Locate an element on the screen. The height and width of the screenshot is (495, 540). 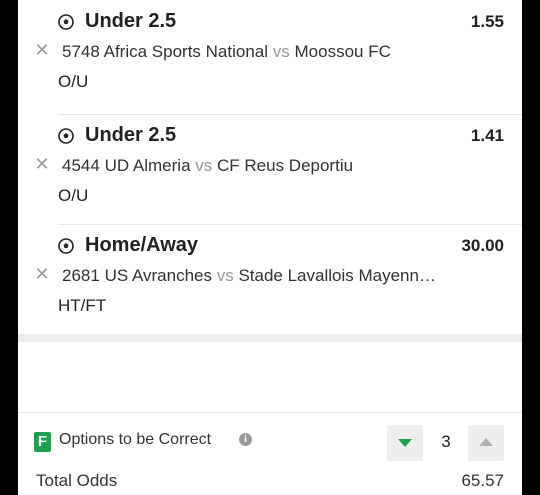
away-team: Moossou FC is located at coordinates (342, 51).